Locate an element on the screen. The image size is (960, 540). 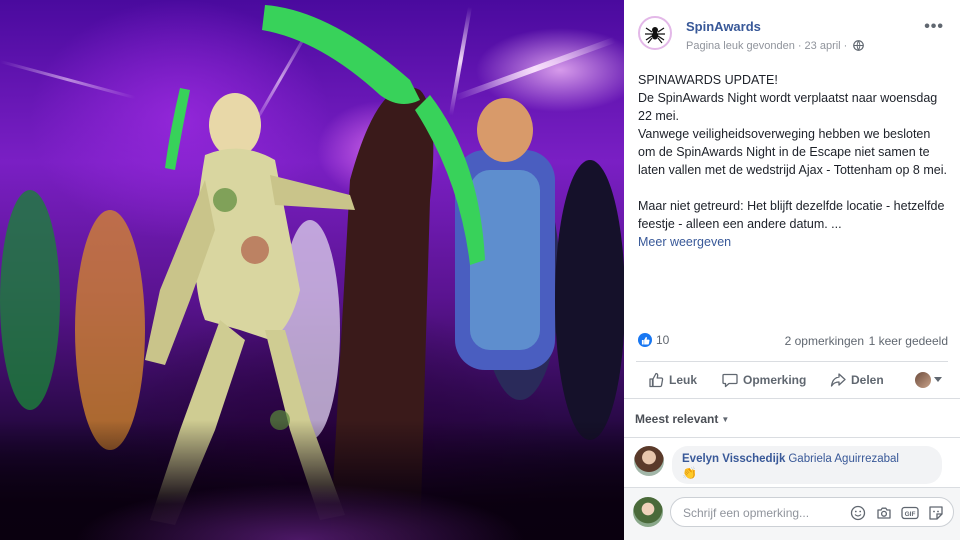
comment-input-wrapper: GIF is located at coordinates (812, 512).